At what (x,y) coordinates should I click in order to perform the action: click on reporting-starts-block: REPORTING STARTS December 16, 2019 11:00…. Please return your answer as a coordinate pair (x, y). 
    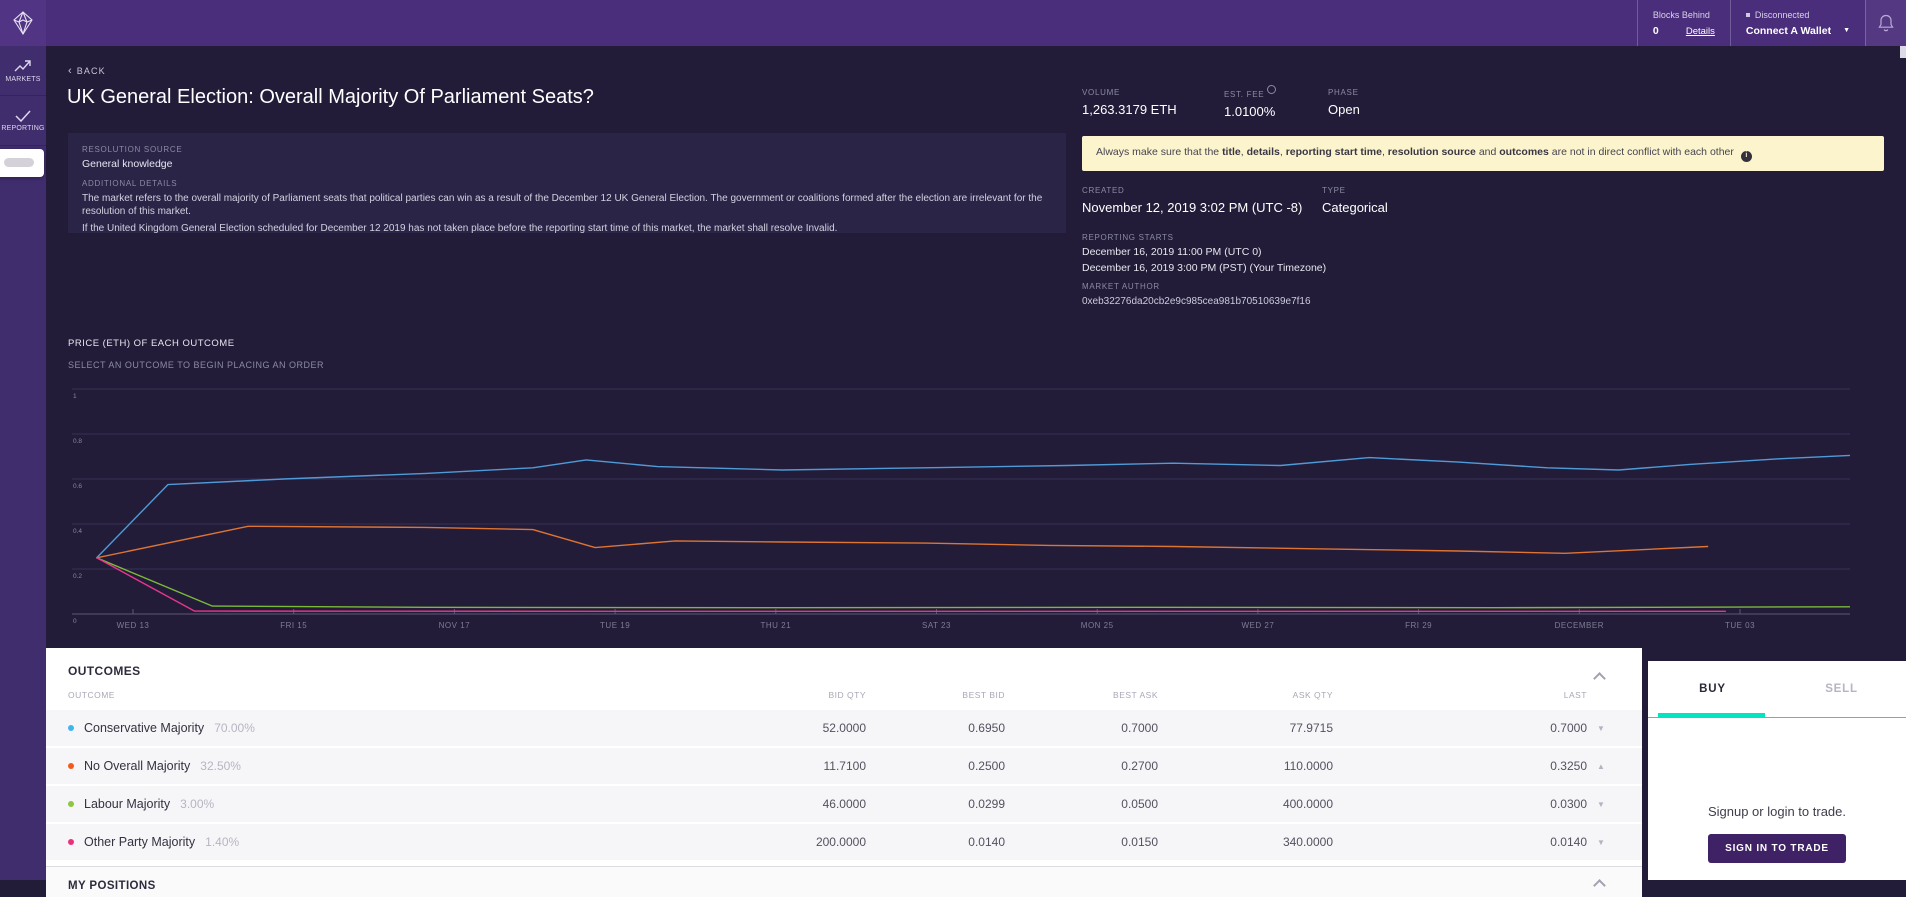
    Looking at the image, I should click on (1204, 253).